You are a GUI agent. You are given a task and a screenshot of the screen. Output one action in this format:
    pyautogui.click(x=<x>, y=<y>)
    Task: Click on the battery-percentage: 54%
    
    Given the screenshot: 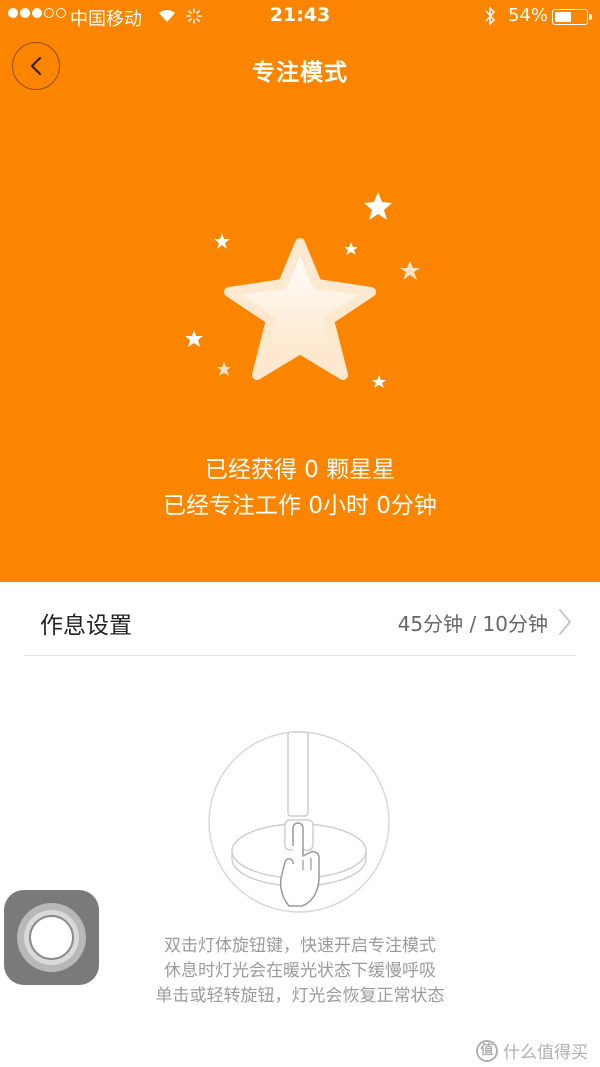 What is the action you would take?
    pyautogui.click(x=528, y=15)
    